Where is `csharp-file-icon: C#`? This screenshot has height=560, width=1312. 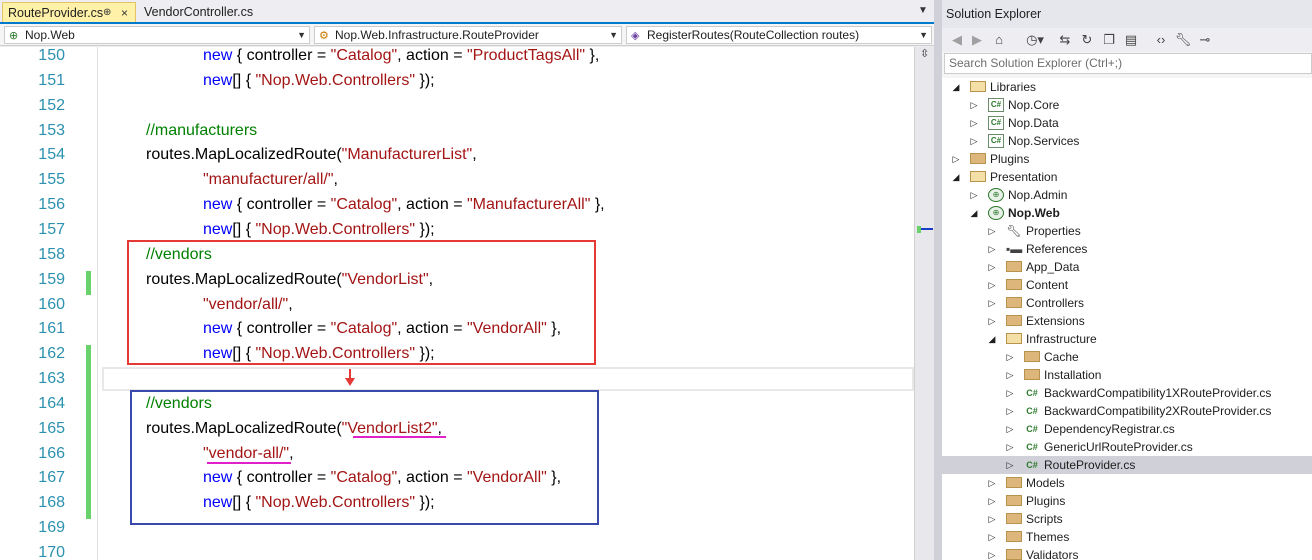
csharp-file-icon: C# is located at coordinates (1032, 465).